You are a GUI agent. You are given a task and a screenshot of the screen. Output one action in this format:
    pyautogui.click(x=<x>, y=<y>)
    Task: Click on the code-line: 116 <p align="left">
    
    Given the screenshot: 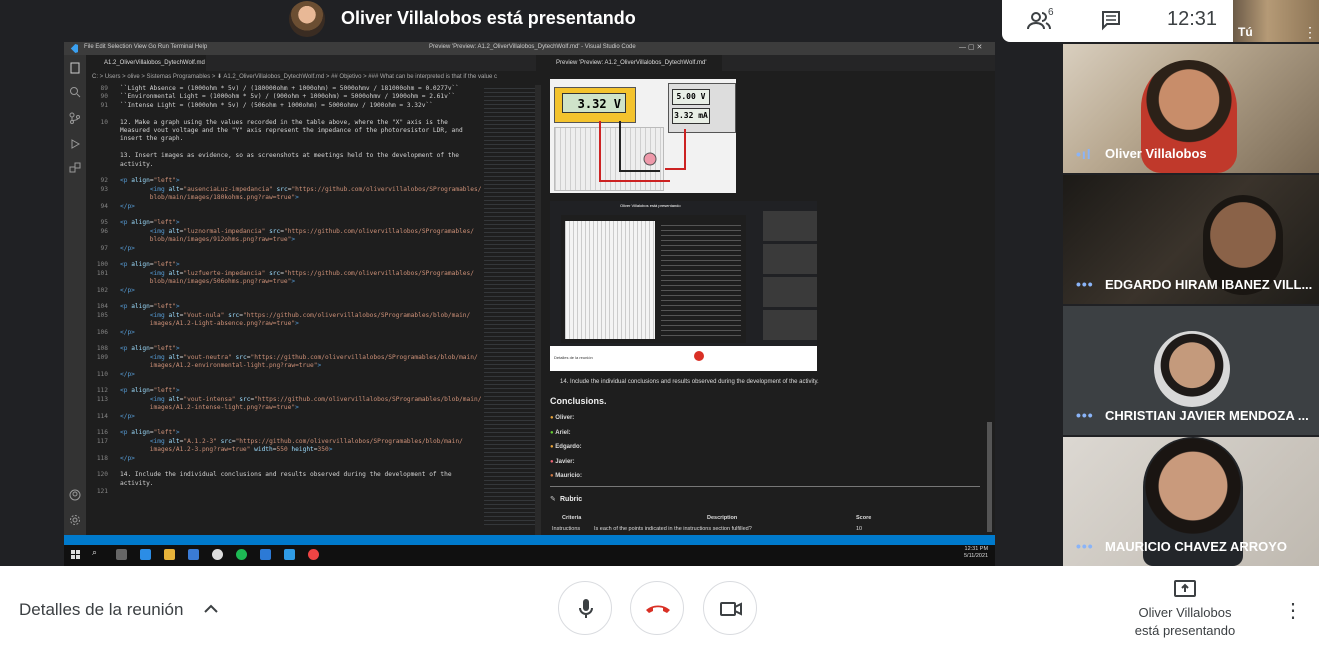 What is the action you would take?
    pyautogui.click(x=285, y=433)
    